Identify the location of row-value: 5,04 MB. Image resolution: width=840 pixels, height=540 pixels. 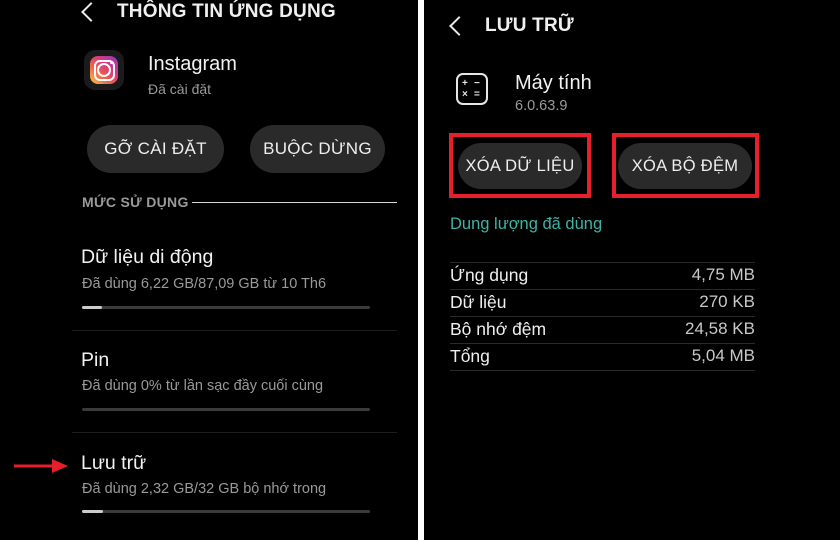
(723, 355).